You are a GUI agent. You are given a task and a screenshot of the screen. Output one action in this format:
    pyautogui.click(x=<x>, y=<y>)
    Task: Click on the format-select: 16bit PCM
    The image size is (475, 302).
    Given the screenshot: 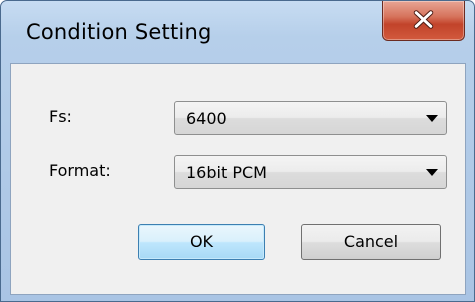 What is the action you would take?
    pyautogui.click(x=310, y=172)
    